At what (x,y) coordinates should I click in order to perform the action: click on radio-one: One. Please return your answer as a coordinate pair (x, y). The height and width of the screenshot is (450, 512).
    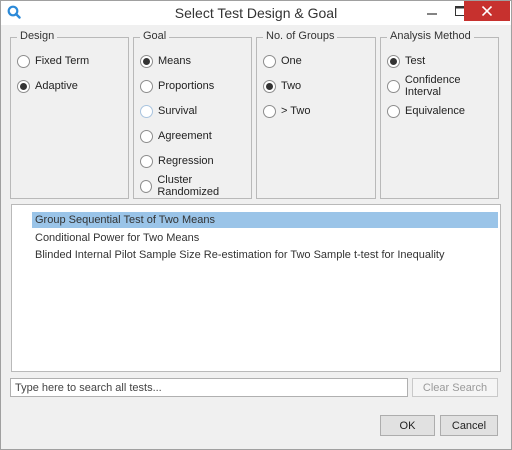
    Looking at the image, I should click on (282, 61).